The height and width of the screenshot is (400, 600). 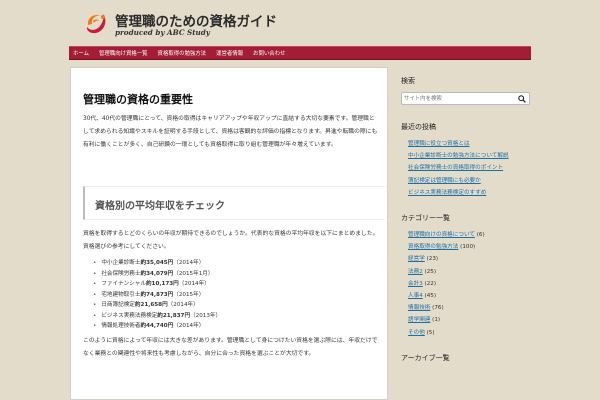 I want to click on list-item: 情報処理技術者約44,740円（2014年）, so click(x=157, y=326).